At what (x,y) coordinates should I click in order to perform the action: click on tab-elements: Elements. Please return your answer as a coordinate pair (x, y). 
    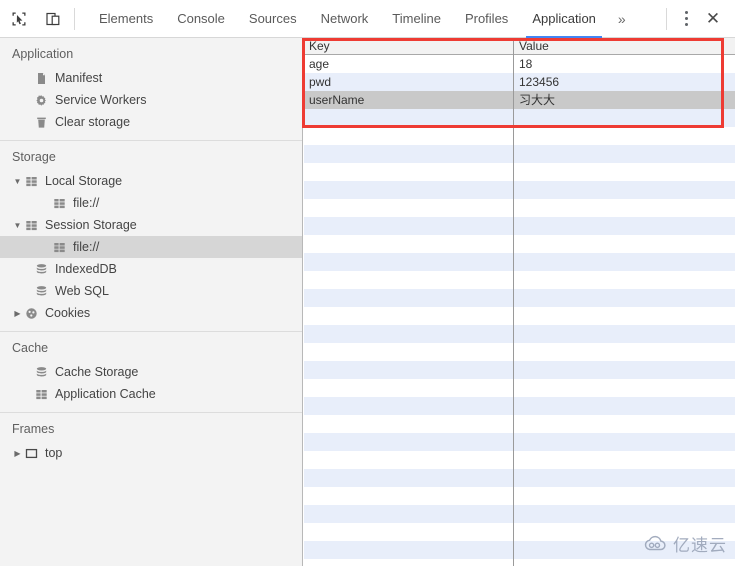
    Looking at the image, I should click on (126, 19).